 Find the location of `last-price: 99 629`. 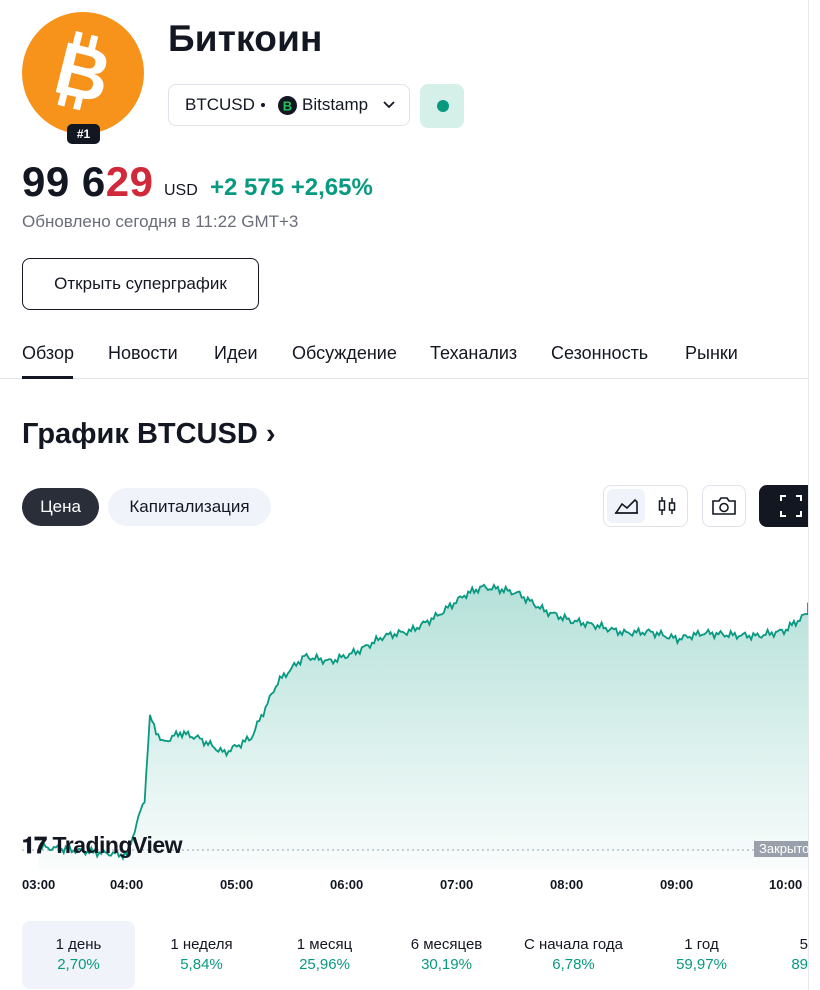

last-price: 99 629 is located at coordinates (88, 181).